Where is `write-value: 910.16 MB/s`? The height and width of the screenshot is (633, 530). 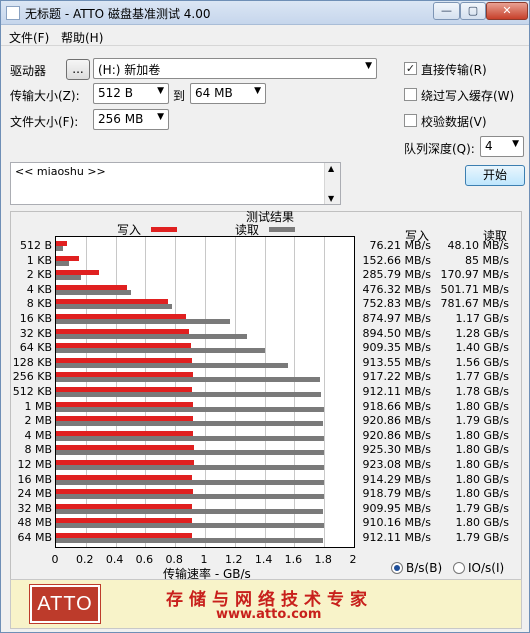 write-value: 910.16 MB/s is located at coordinates (396, 523).